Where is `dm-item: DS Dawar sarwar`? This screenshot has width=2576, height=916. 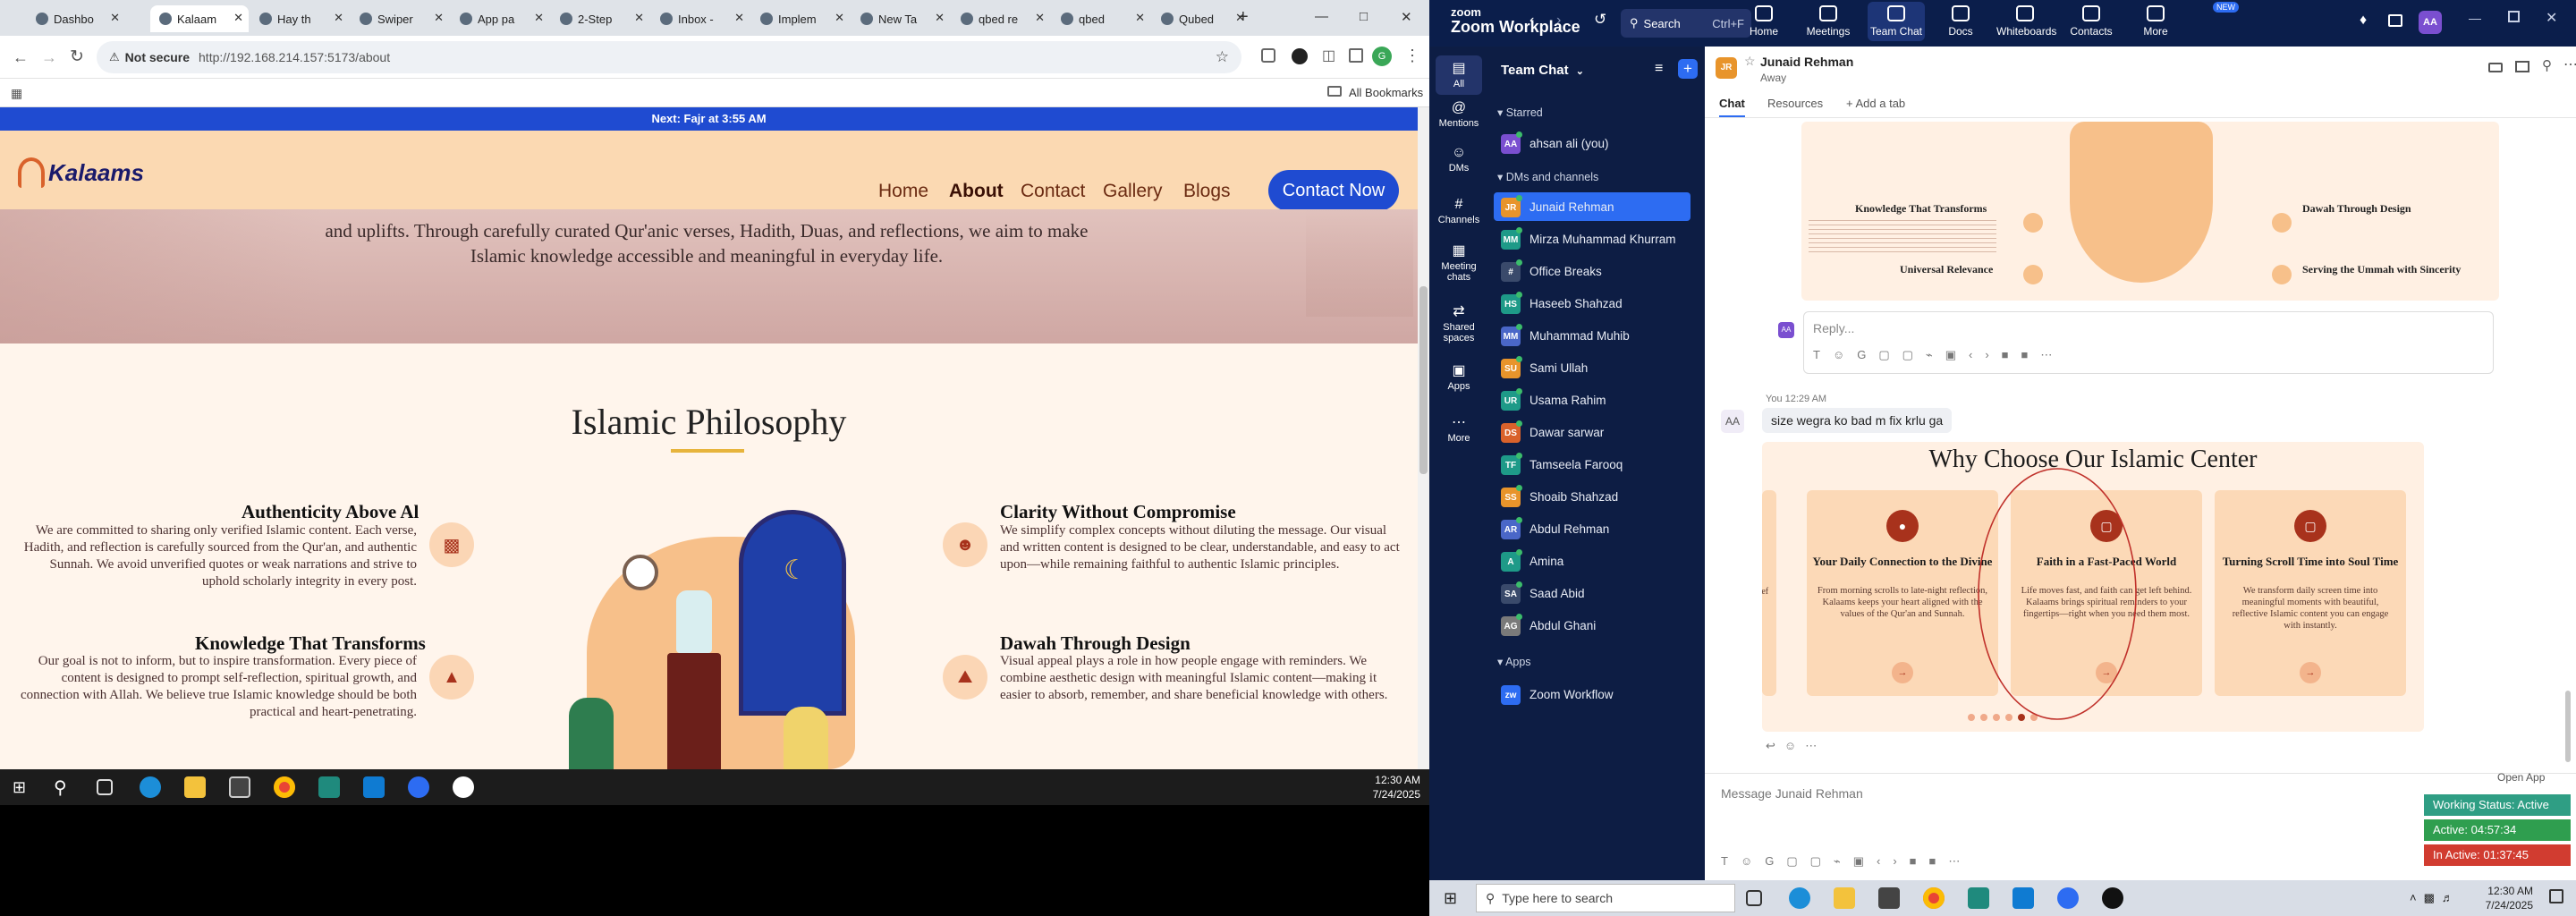
dm-item: DS Dawar sarwar is located at coordinates (1592, 432).